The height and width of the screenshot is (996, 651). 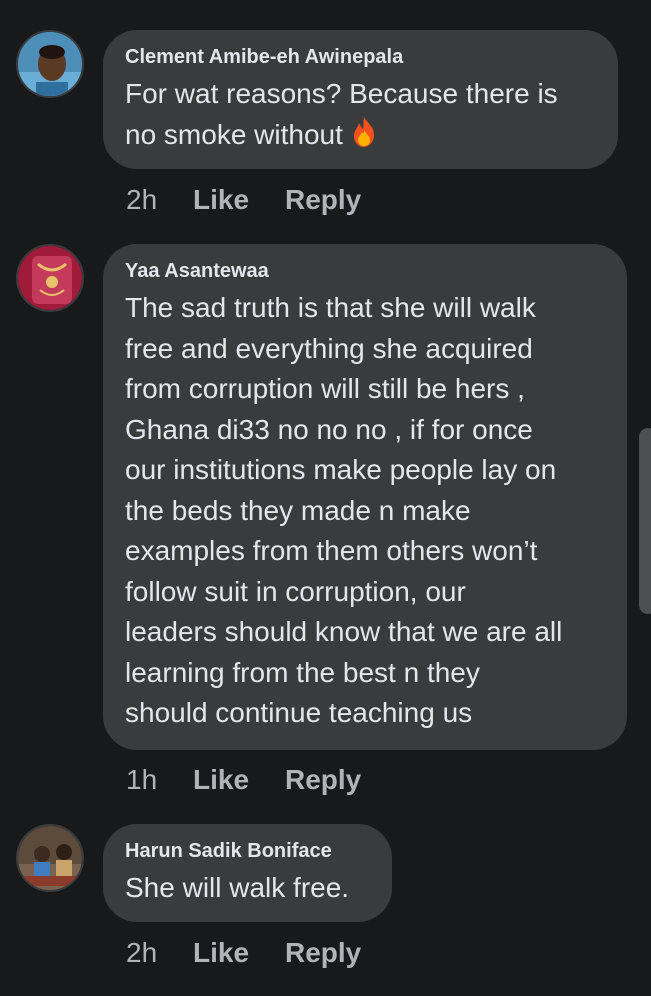 I want to click on previous-reply-link-partial: · ·, so click(x=340, y=2).